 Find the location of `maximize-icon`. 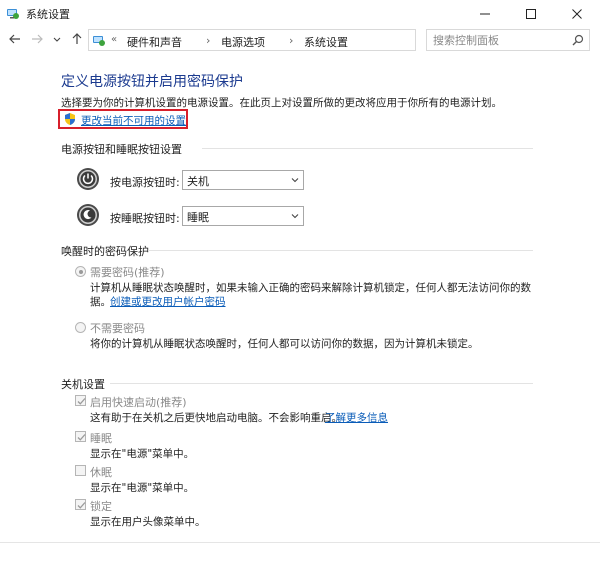

maximize-icon is located at coordinates (531, 14).